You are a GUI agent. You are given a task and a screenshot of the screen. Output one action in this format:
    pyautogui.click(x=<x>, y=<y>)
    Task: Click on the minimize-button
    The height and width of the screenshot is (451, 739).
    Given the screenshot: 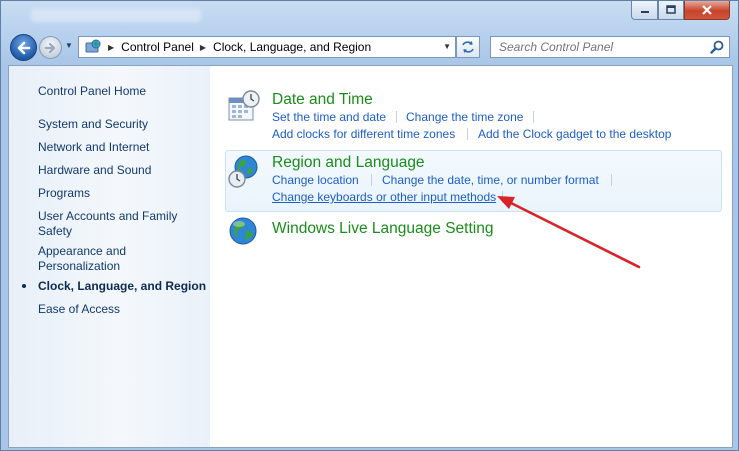 What is the action you would take?
    pyautogui.click(x=644, y=10)
    